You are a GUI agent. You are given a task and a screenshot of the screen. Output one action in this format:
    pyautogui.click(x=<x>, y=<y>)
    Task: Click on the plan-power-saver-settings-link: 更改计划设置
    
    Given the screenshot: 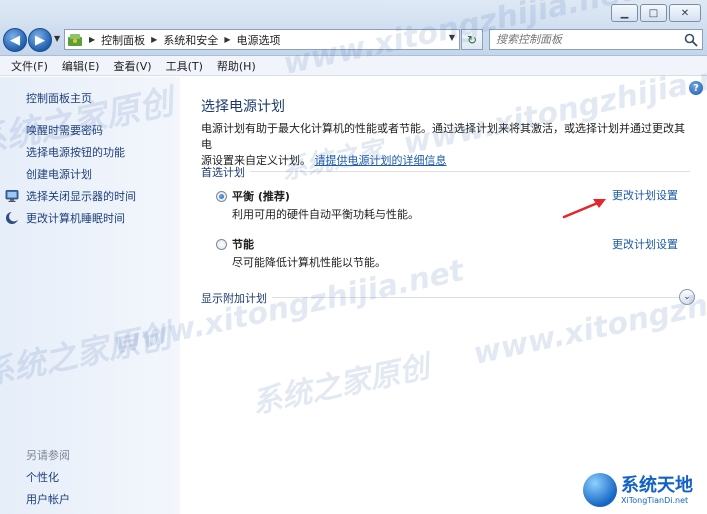 What is the action you would take?
    pyautogui.click(x=645, y=244)
    